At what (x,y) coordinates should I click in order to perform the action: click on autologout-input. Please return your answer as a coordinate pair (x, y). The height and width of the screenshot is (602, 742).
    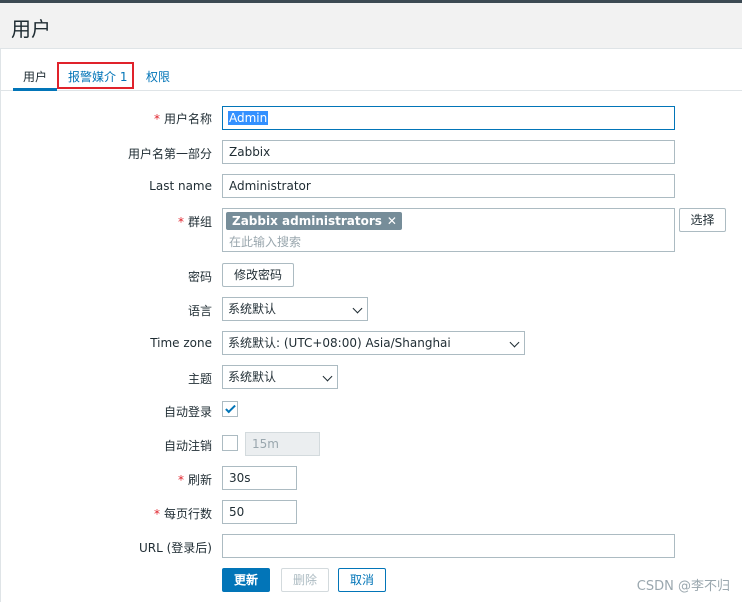
    Looking at the image, I should click on (282, 444).